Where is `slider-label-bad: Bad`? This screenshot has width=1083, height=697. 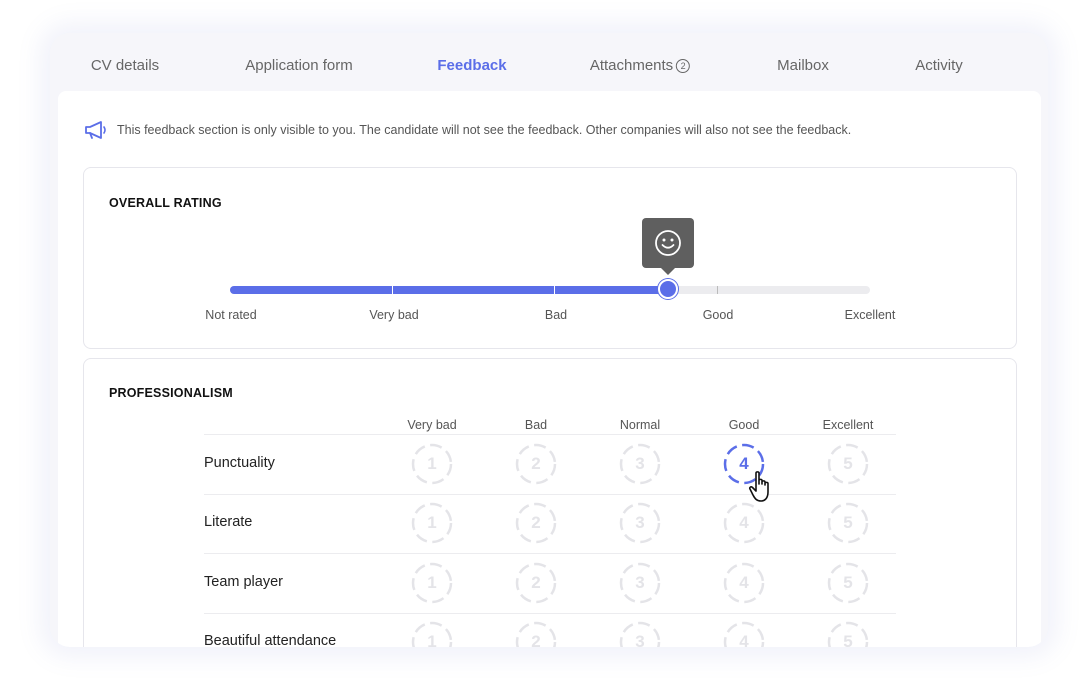 slider-label-bad: Bad is located at coordinates (556, 315).